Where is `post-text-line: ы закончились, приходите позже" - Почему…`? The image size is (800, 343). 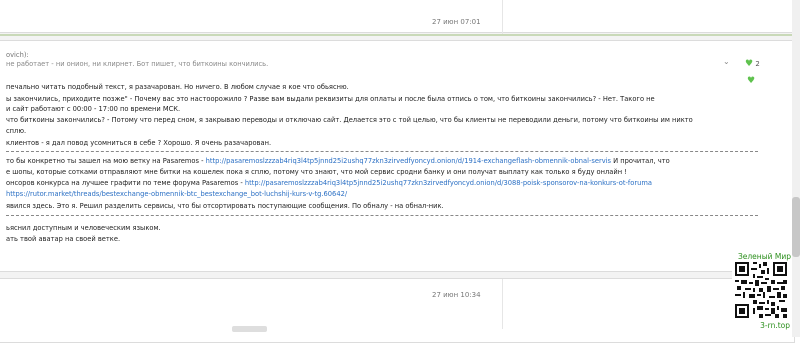
post-text-line: ы закончились, приходите позже" - Почему… is located at coordinates (330, 99).